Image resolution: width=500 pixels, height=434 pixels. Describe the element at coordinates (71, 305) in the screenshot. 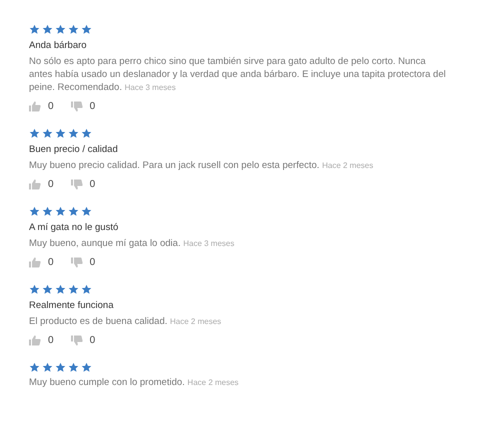

I see `review-title: Realmente funciona` at that location.